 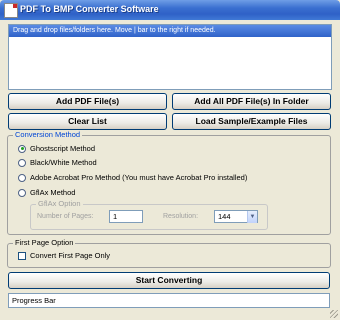 What do you see at coordinates (22, 192) in the screenshot?
I see `radio-gflax` at bounding box center [22, 192].